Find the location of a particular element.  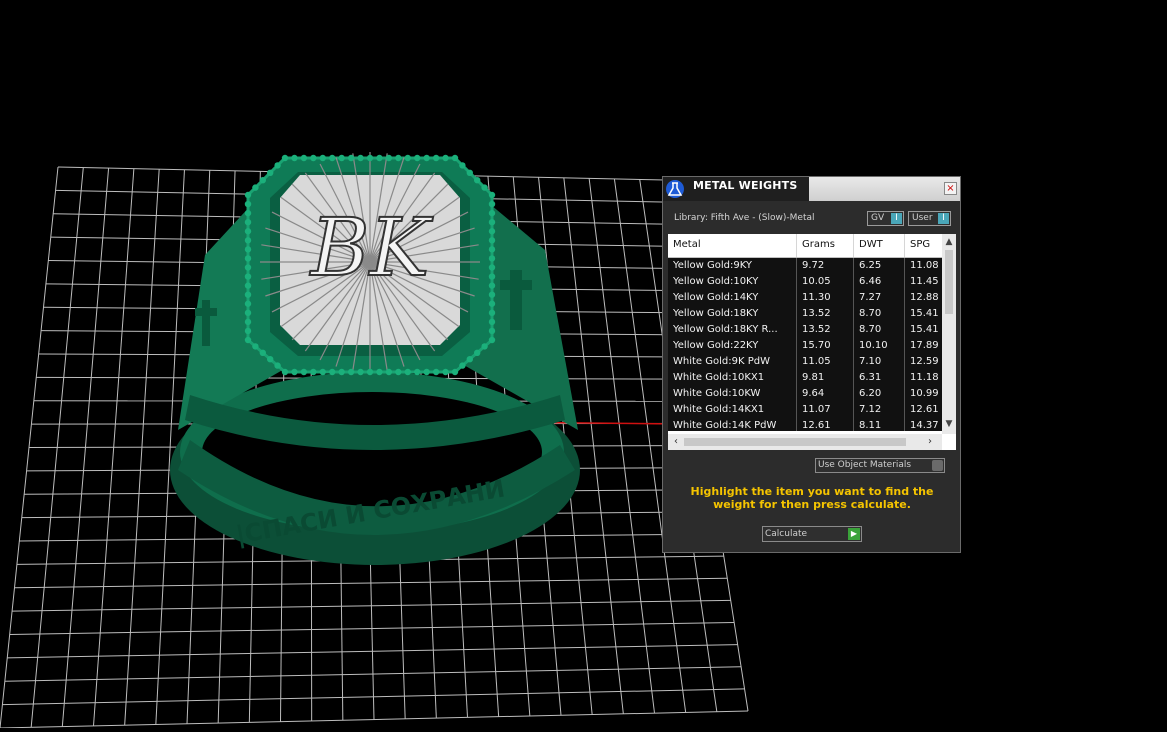

table-row: Yellow Gold:18KY R... 13.52 8.70 15.41 is located at coordinates (805, 330).